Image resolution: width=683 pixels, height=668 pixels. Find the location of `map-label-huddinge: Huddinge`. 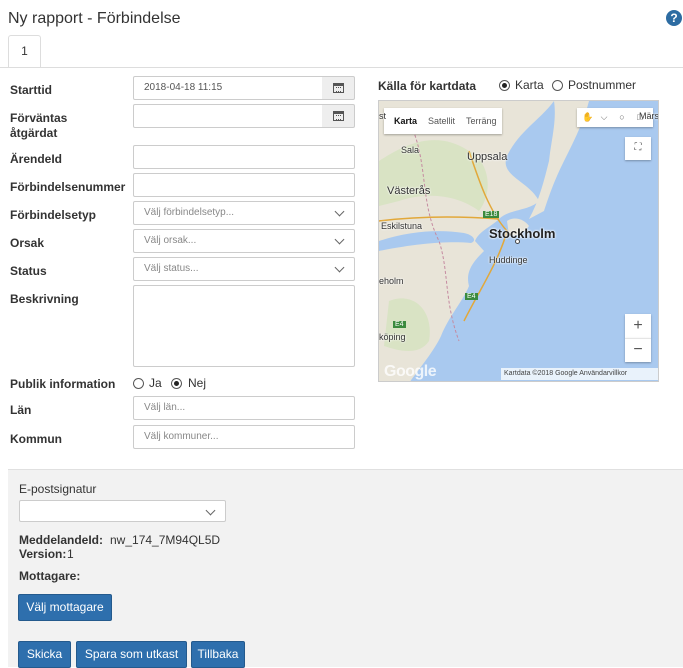

map-label-huddinge: Huddinge is located at coordinates (508, 260).